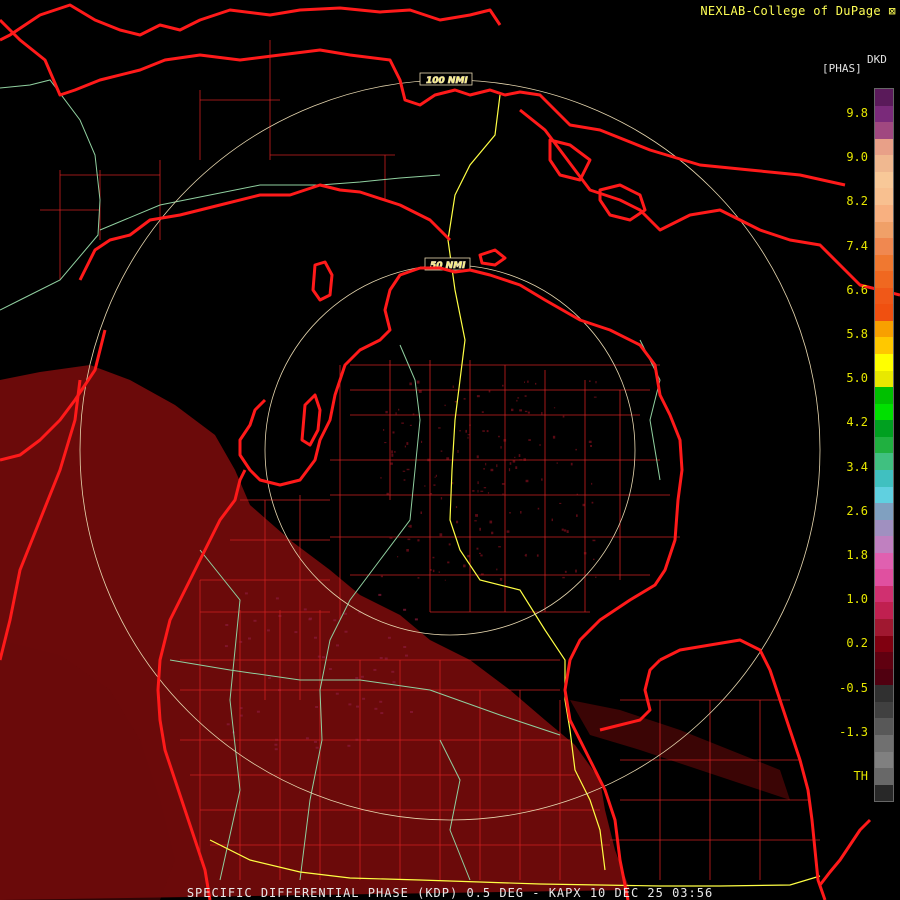 The width and height of the screenshot is (900, 900). I want to click on color-scale-tick-label: 9.8, so click(857, 113).